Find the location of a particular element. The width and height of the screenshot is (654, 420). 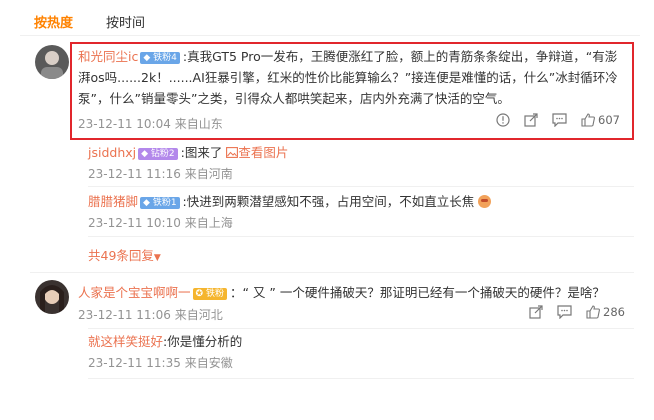

comment-time: 23-12-11 11:06 is located at coordinates (124, 315).